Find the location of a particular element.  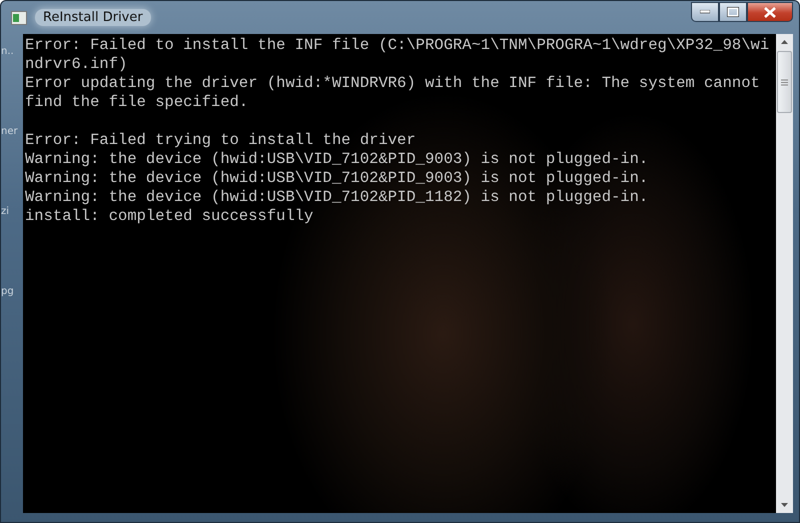

minimize-button is located at coordinates (705, 12).